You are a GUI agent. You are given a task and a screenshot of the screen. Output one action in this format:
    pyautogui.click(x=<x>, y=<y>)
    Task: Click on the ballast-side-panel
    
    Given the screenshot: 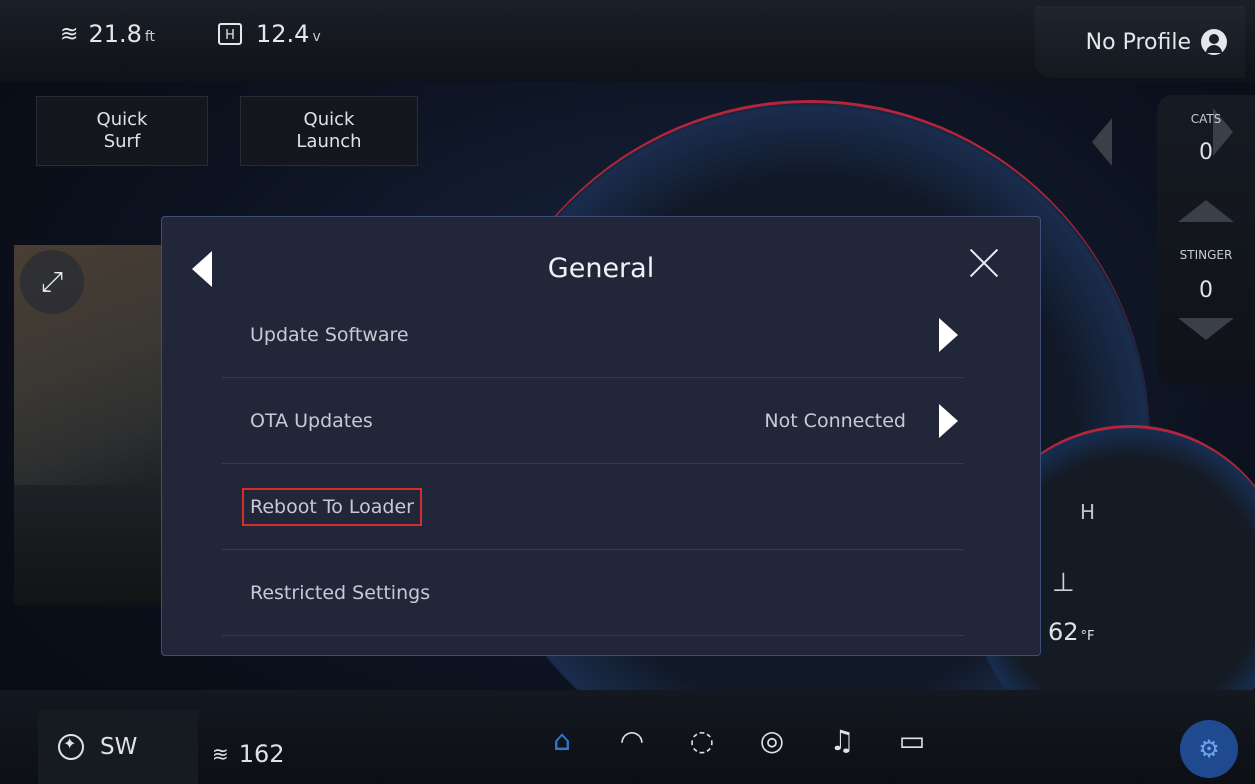 What is the action you would take?
    pyautogui.click(x=1206, y=240)
    